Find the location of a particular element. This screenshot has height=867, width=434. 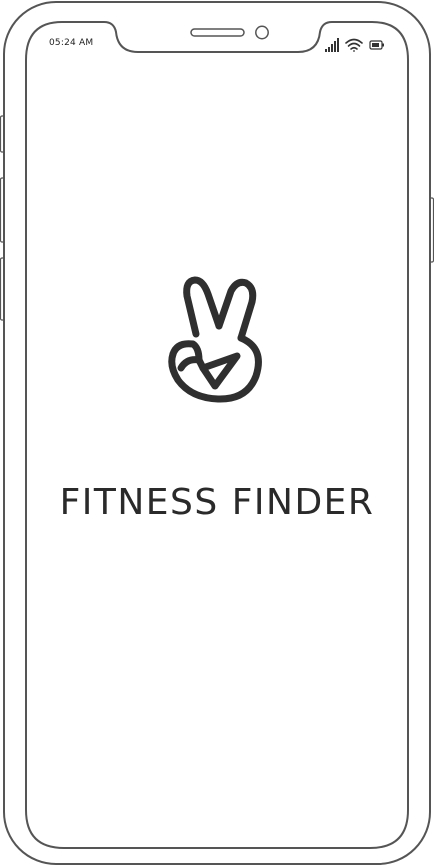

signal-icon is located at coordinates (332, 45).